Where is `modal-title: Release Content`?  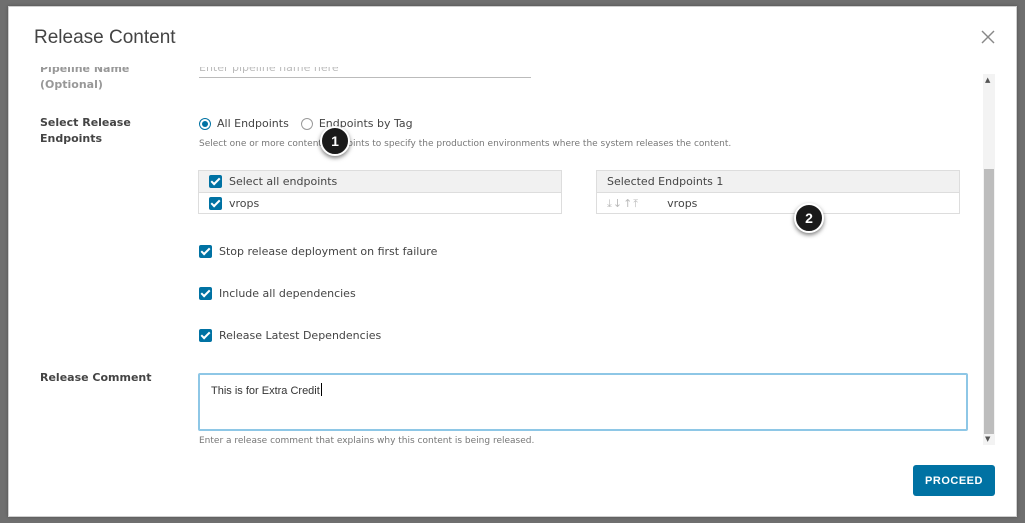
modal-title: Release Content is located at coordinates (105, 37).